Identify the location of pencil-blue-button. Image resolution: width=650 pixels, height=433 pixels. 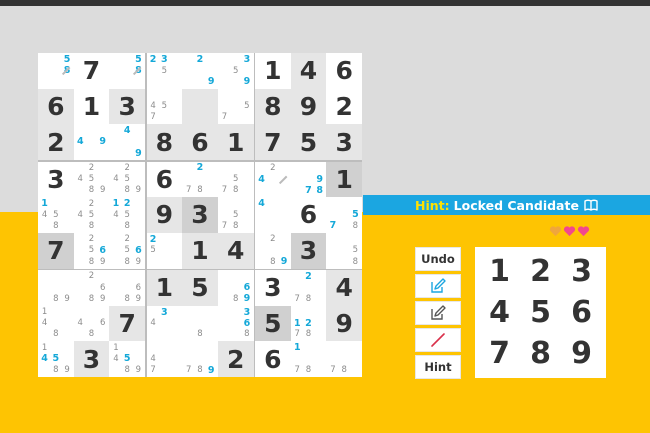
(438, 286).